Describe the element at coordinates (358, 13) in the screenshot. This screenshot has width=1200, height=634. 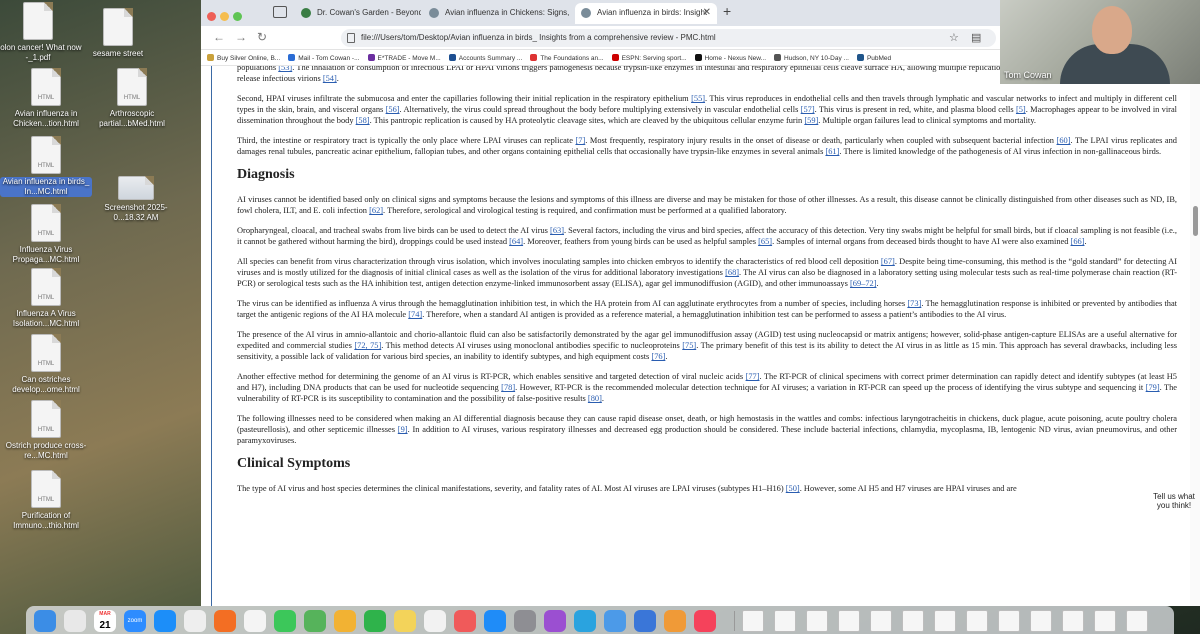
I see `tab-dr-cowans-garden: Dr. Cowan's Garden - Beyond O` at that location.